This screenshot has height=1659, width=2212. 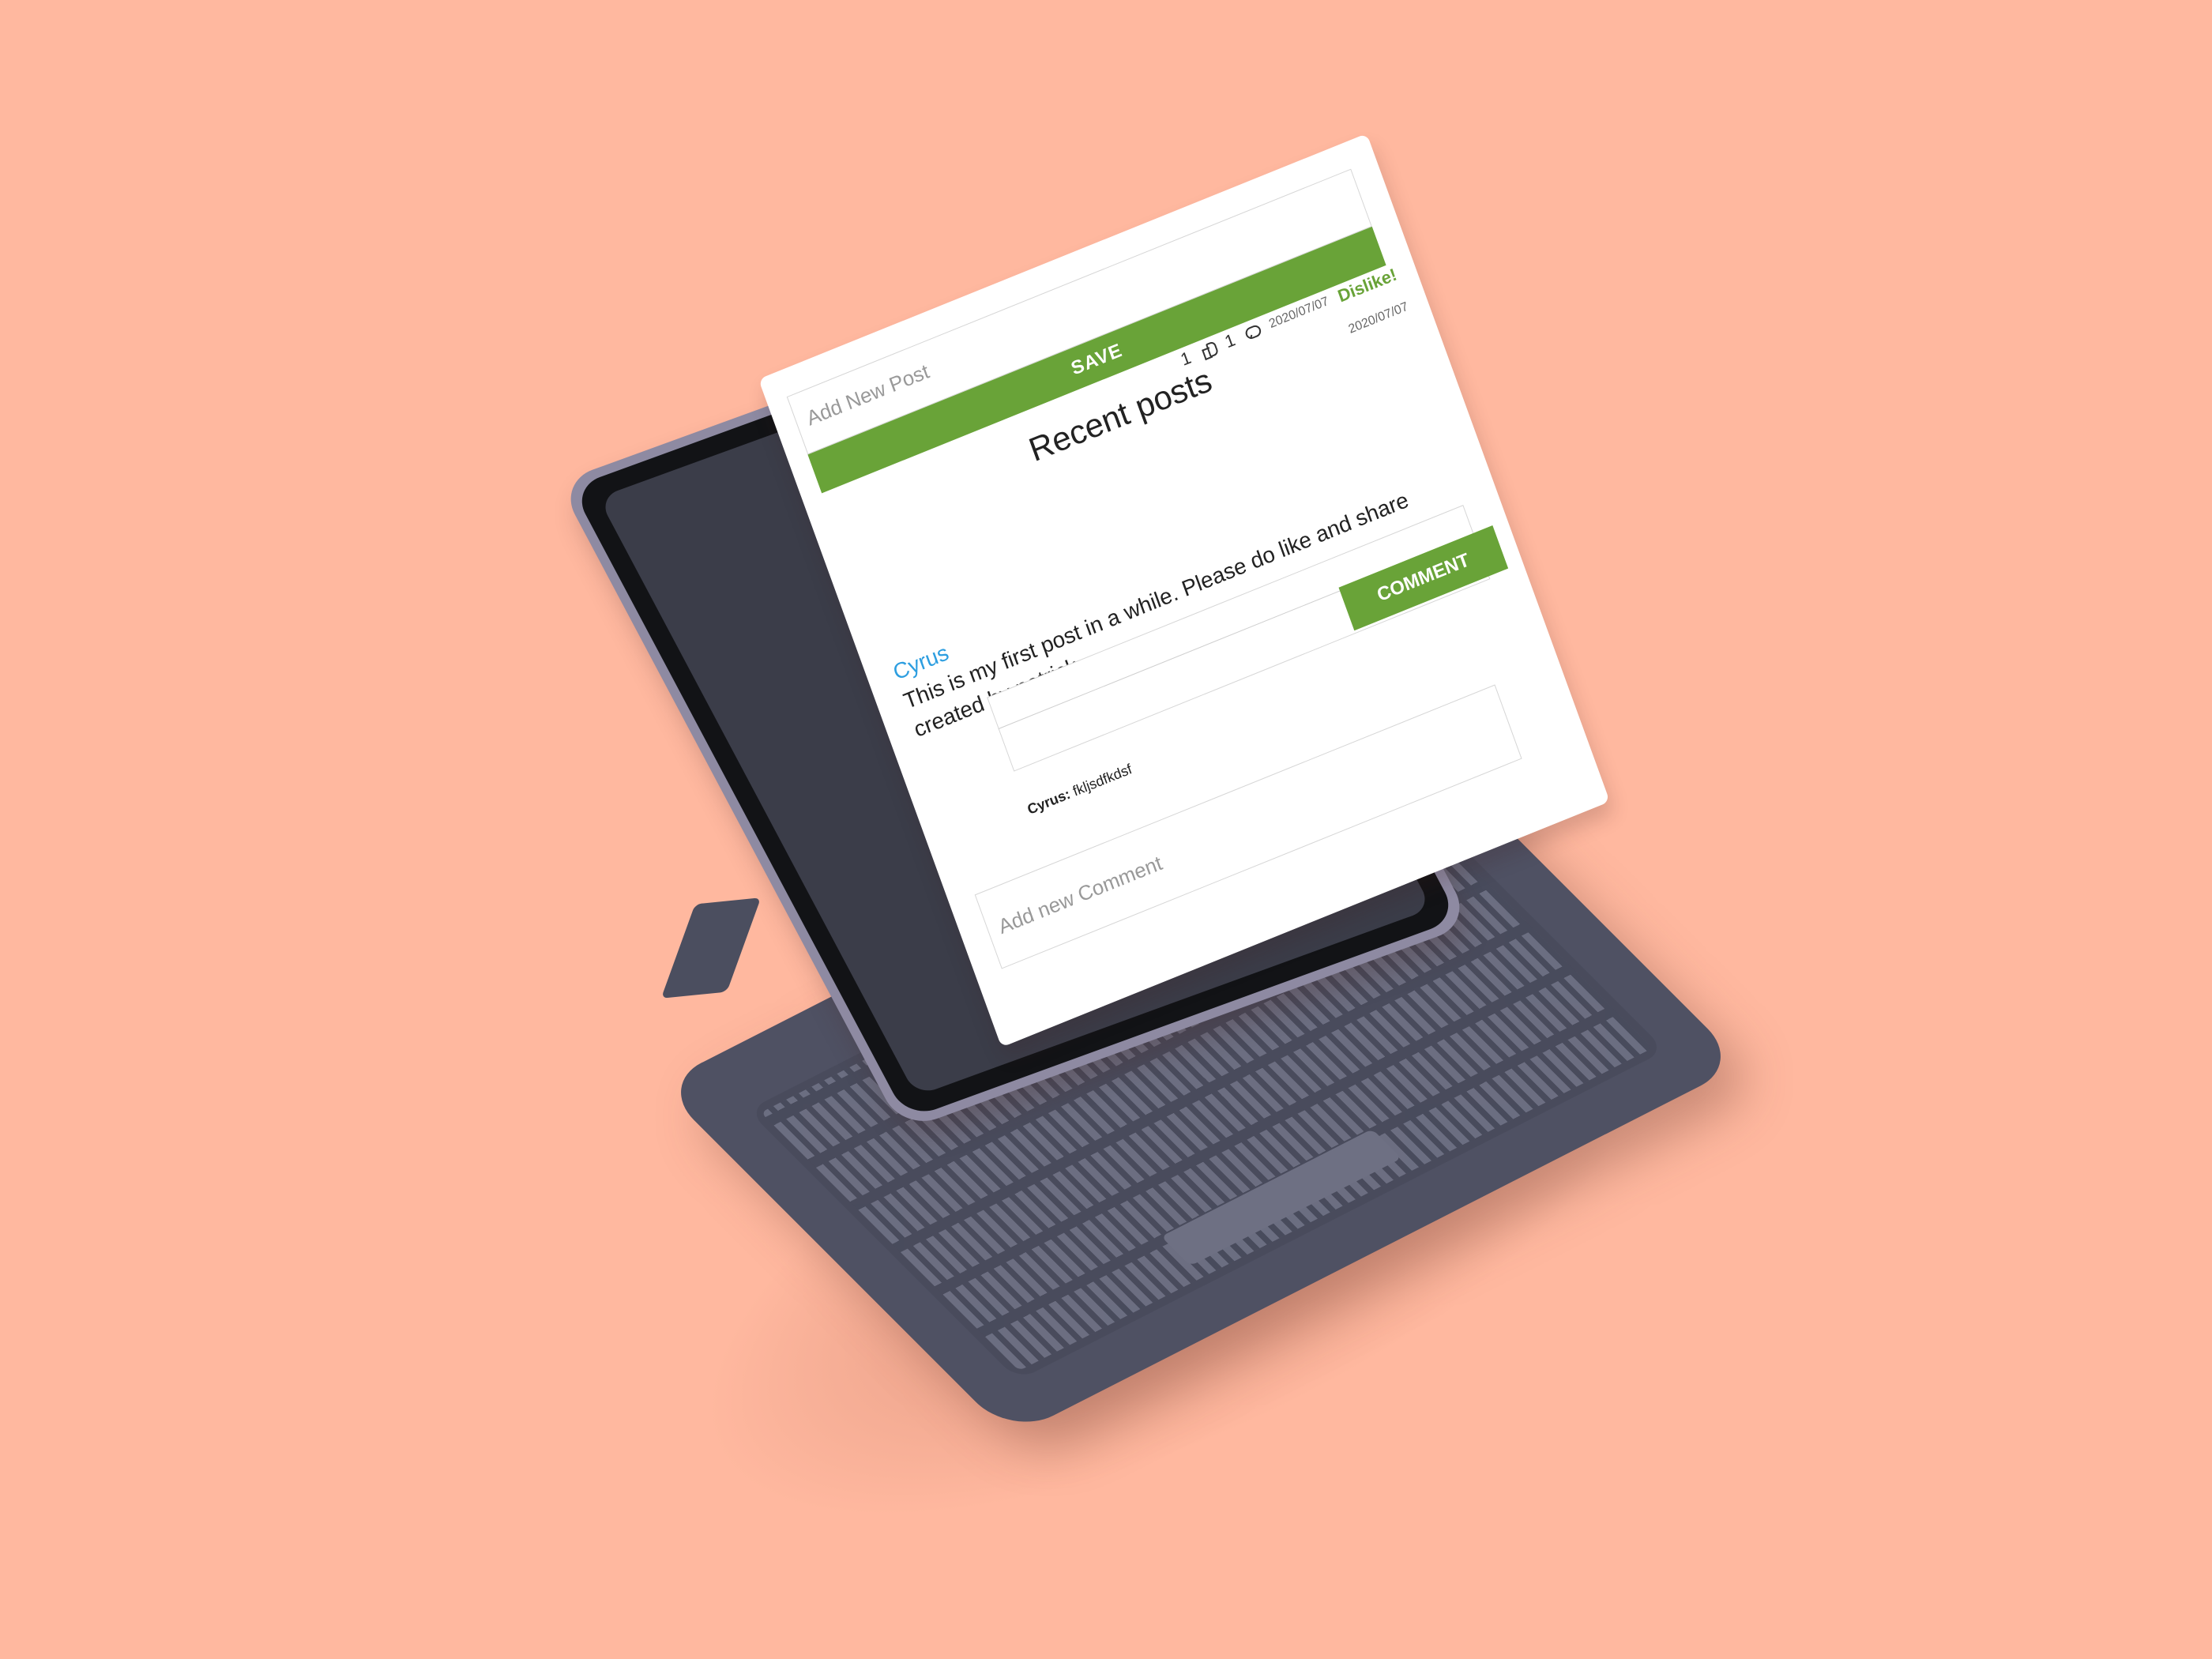 What do you see at coordinates (711, 948) in the screenshot?
I see `tablet-stand` at bounding box center [711, 948].